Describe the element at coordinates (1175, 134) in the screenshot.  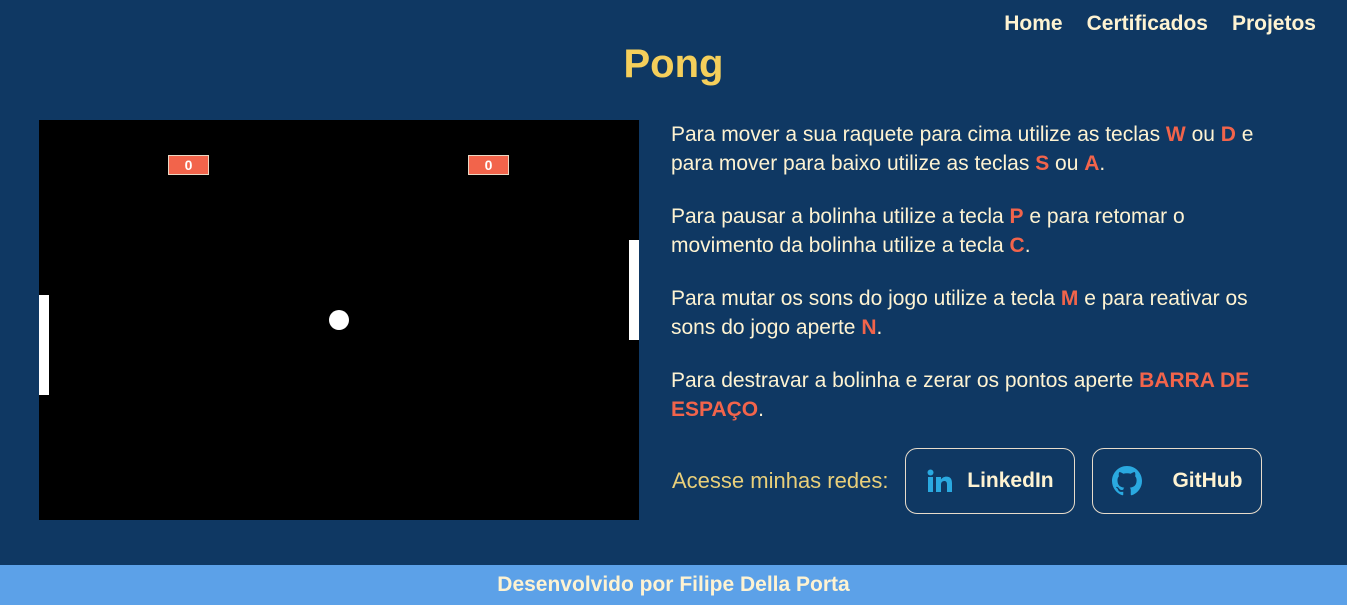
I see `key-w: W` at that location.